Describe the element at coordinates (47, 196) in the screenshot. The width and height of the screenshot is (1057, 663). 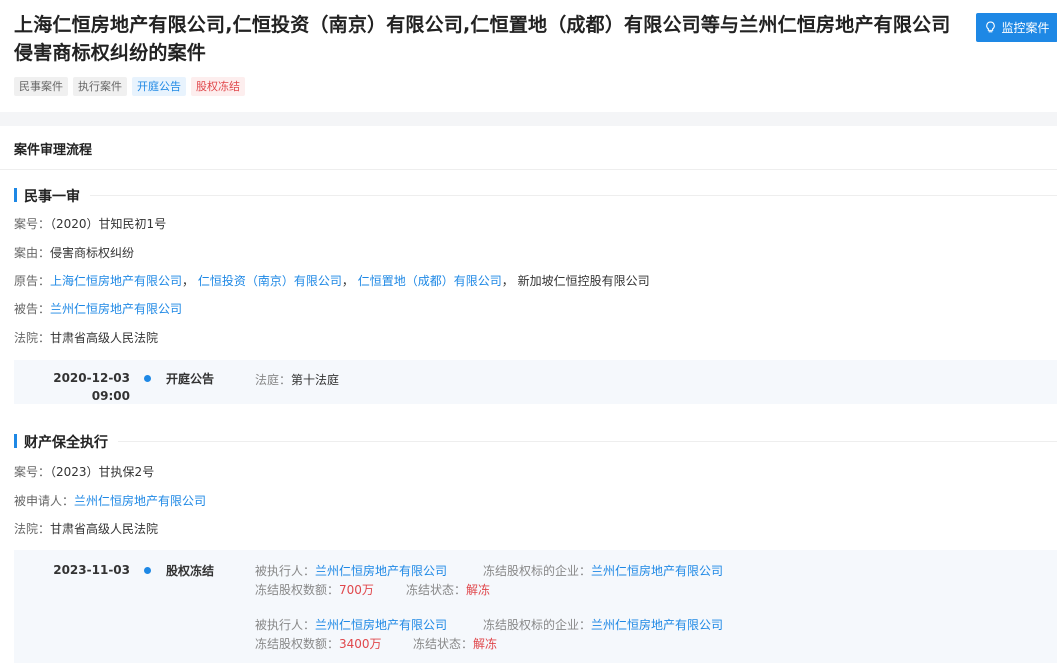
I see `stage-title-civil: 民事一审` at that location.